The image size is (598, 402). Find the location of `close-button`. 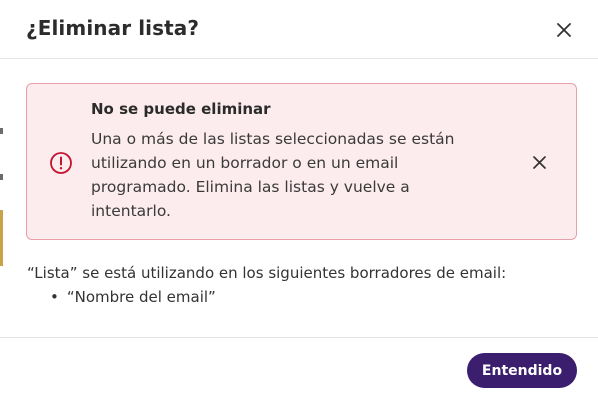

close-button is located at coordinates (564, 30).